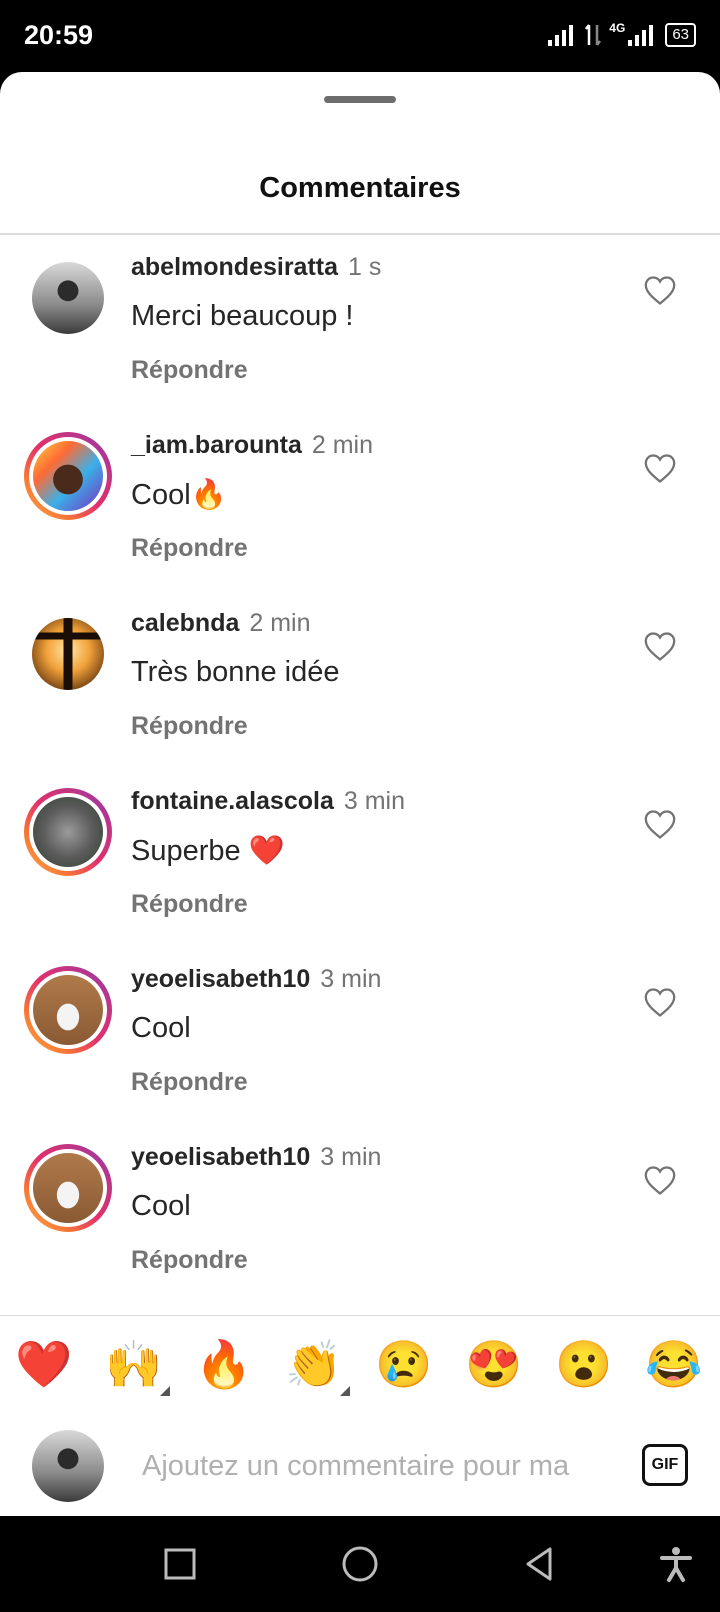 The height and width of the screenshot is (1612, 720). I want to click on comment-item: _iam.barounta 2 min Cool🔥 Répondre, so click(360, 504).